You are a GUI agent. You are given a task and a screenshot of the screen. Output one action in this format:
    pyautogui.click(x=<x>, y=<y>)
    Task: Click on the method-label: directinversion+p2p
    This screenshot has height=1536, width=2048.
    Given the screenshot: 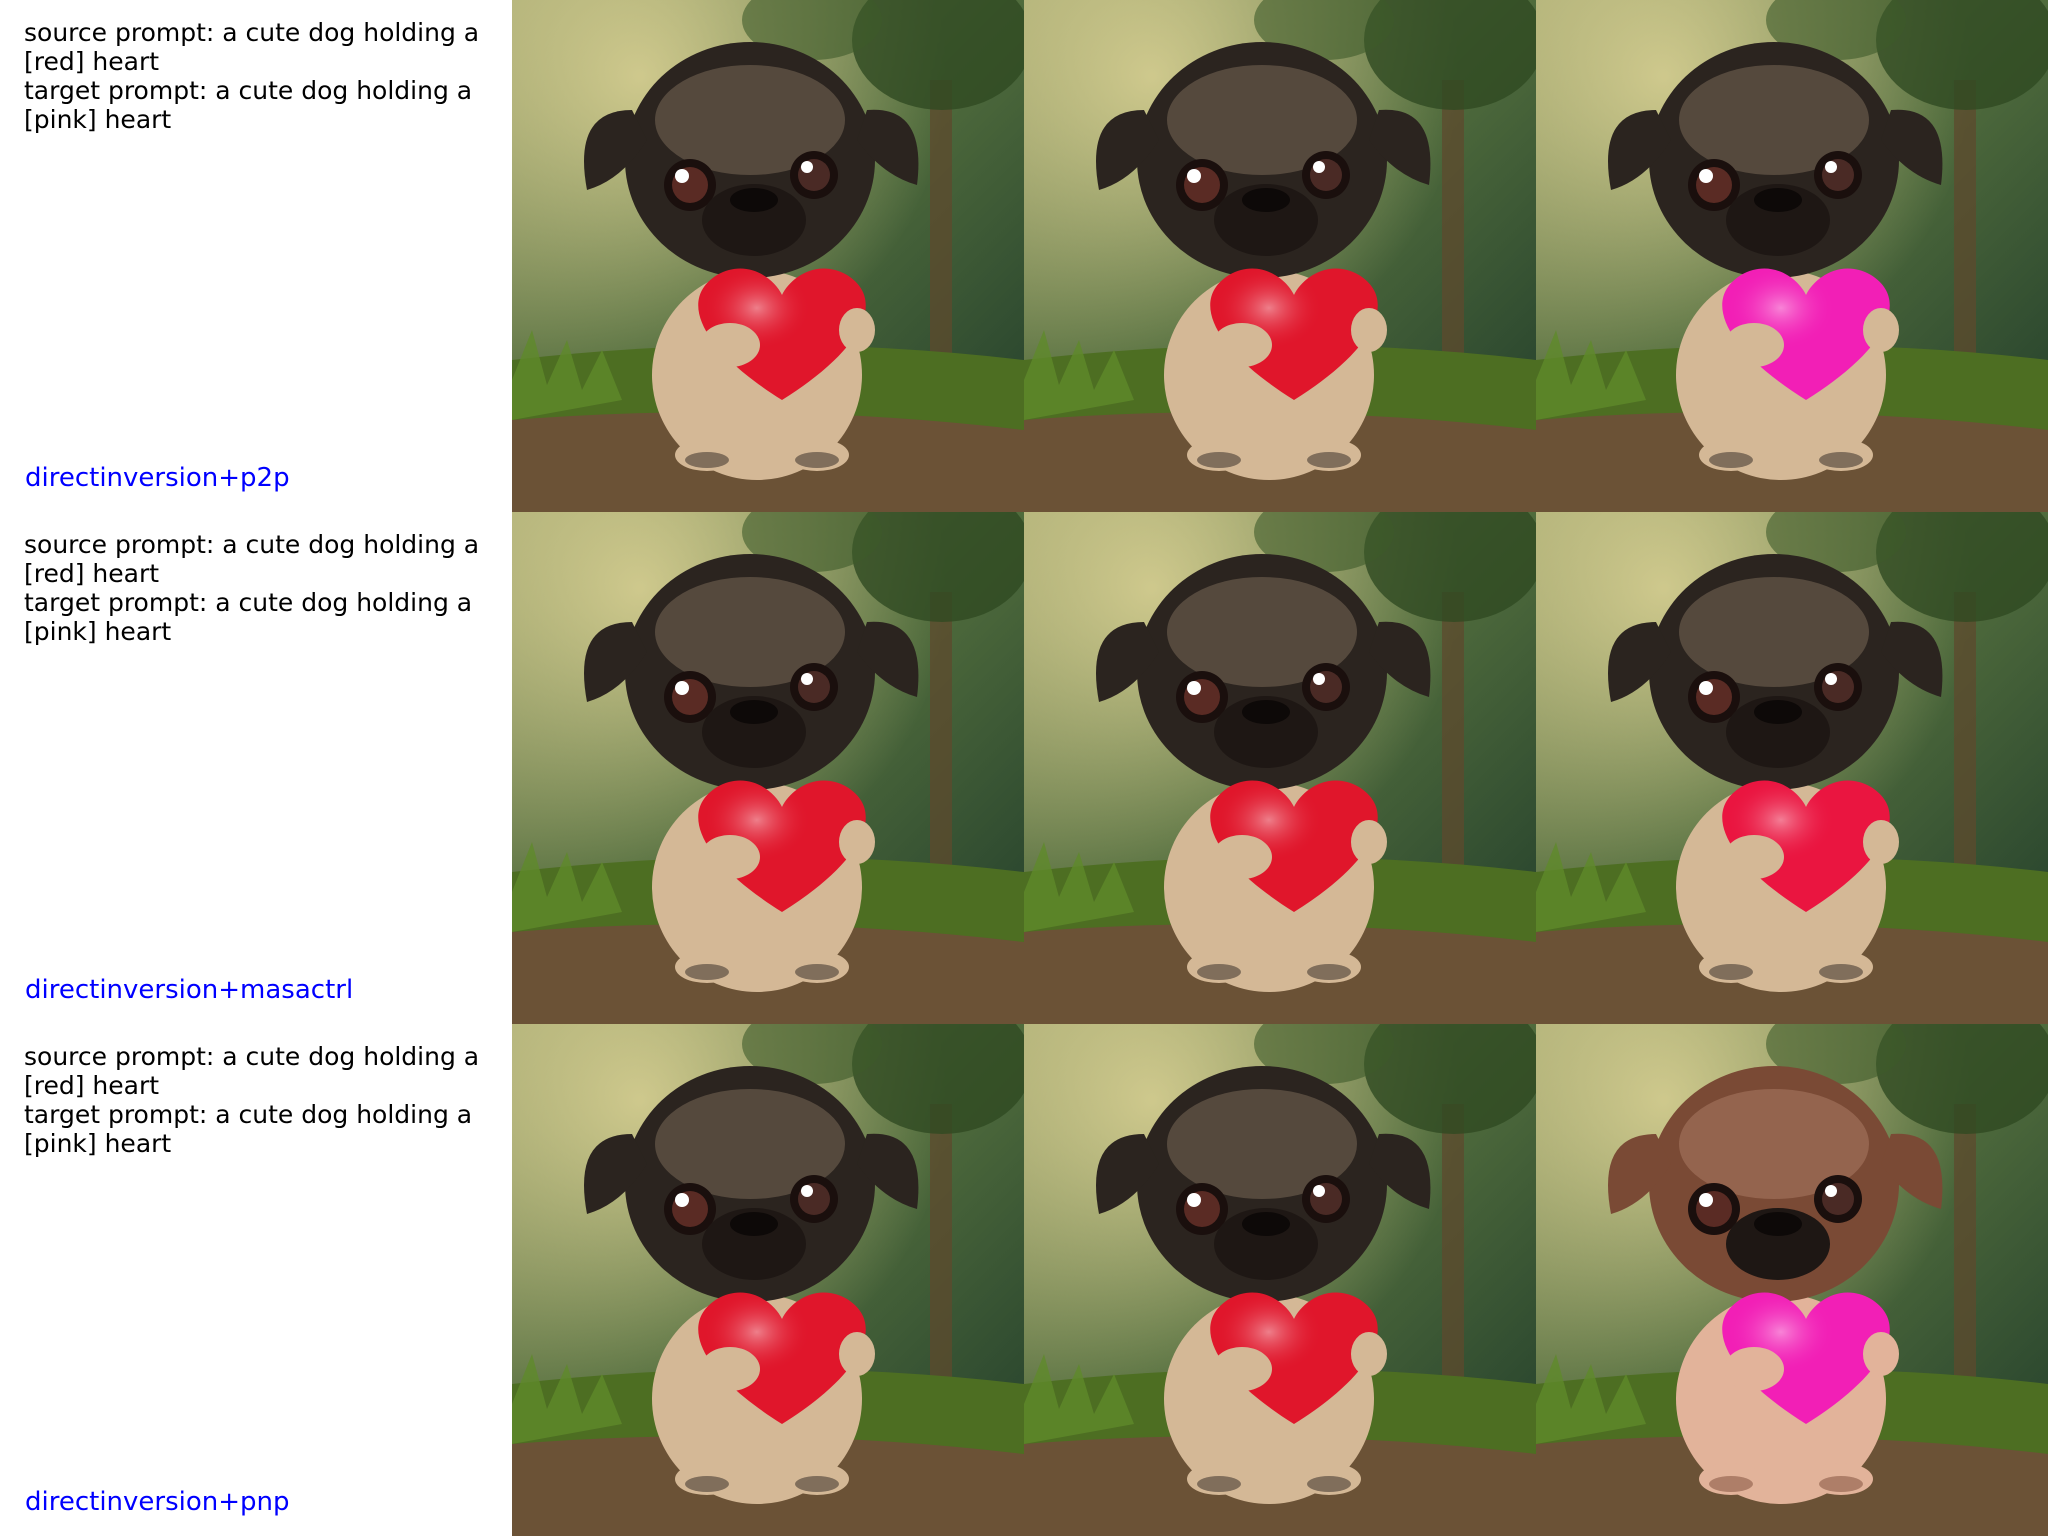 What is the action you would take?
    pyautogui.click(x=157, y=478)
    